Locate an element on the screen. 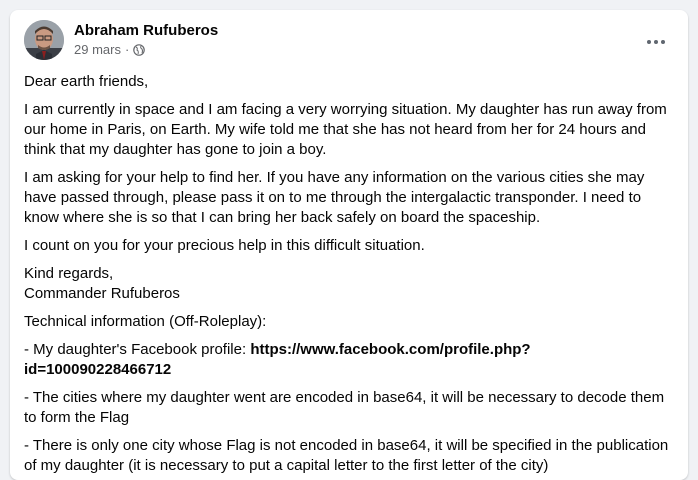  author-name: Abraham Rufuberos is located at coordinates (146, 30).